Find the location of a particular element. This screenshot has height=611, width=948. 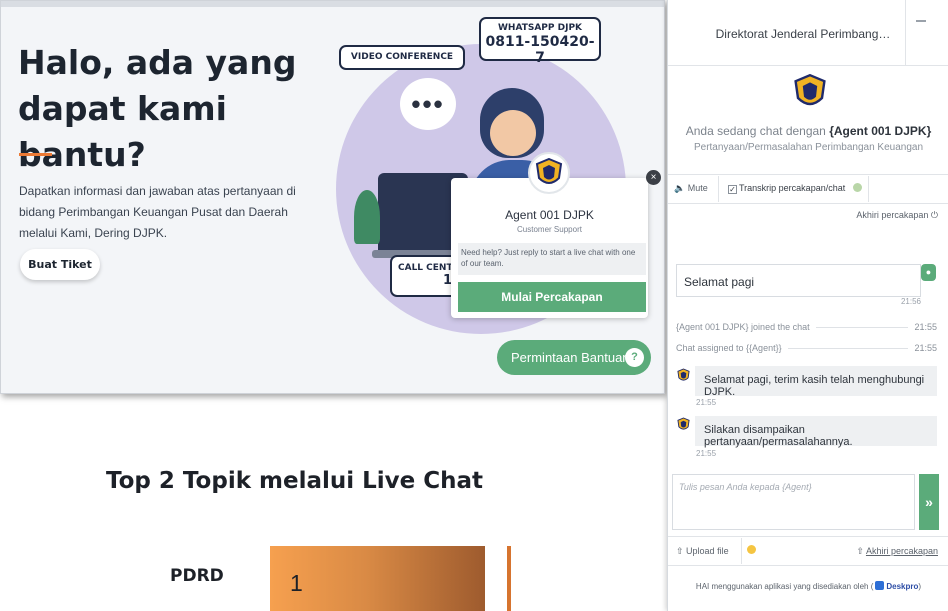

mute-label: Mute is located at coordinates (697, 188).